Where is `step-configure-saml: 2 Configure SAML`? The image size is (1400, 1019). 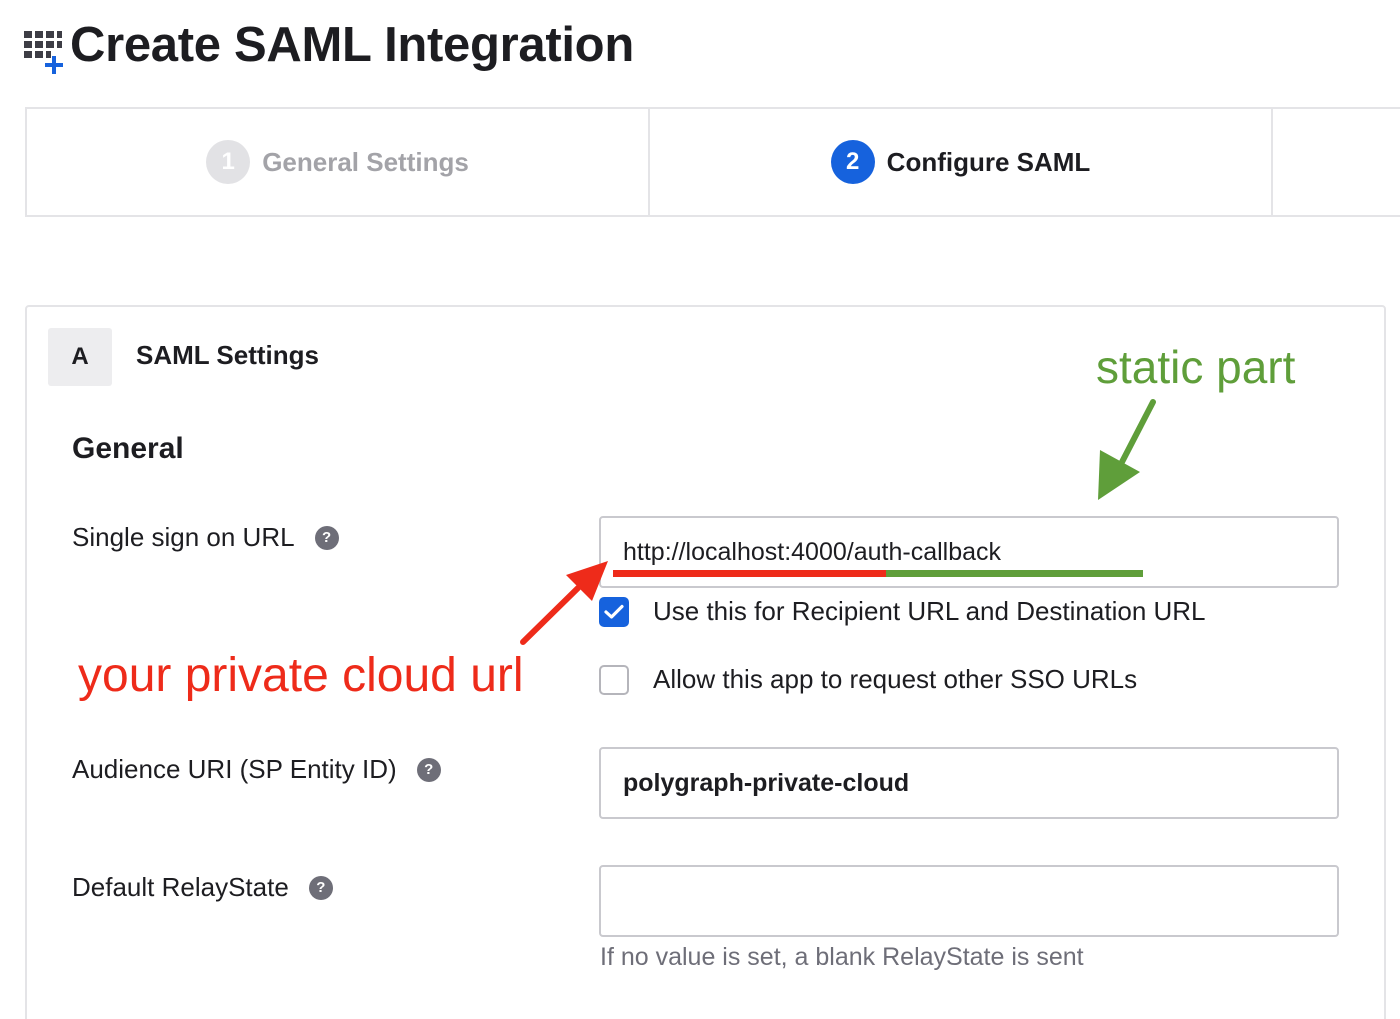 step-configure-saml: 2 Configure SAML is located at coordinates (961, 162).